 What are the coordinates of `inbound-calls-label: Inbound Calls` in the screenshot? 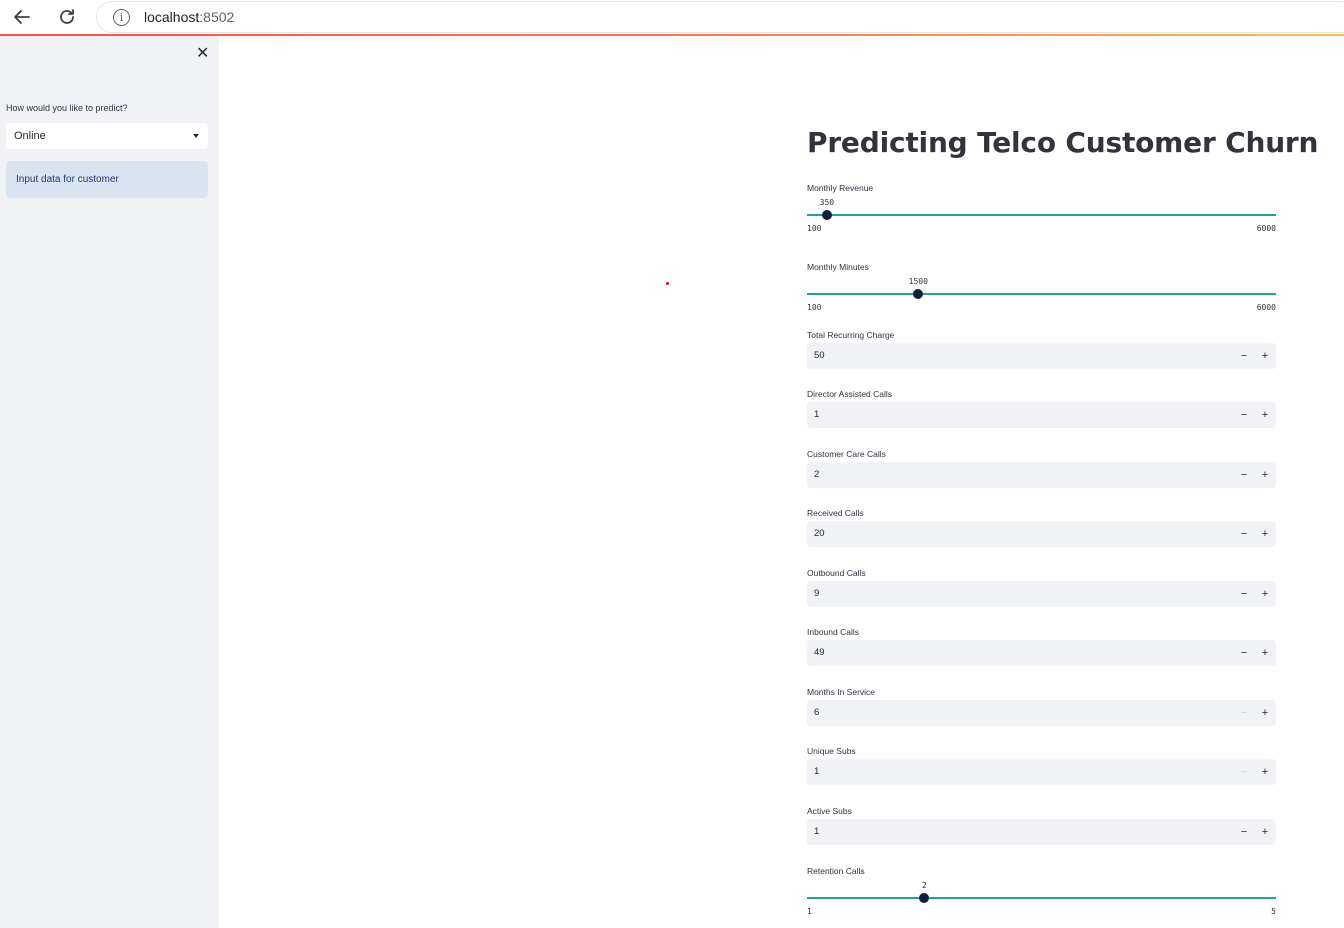 It's located at (833, 632).